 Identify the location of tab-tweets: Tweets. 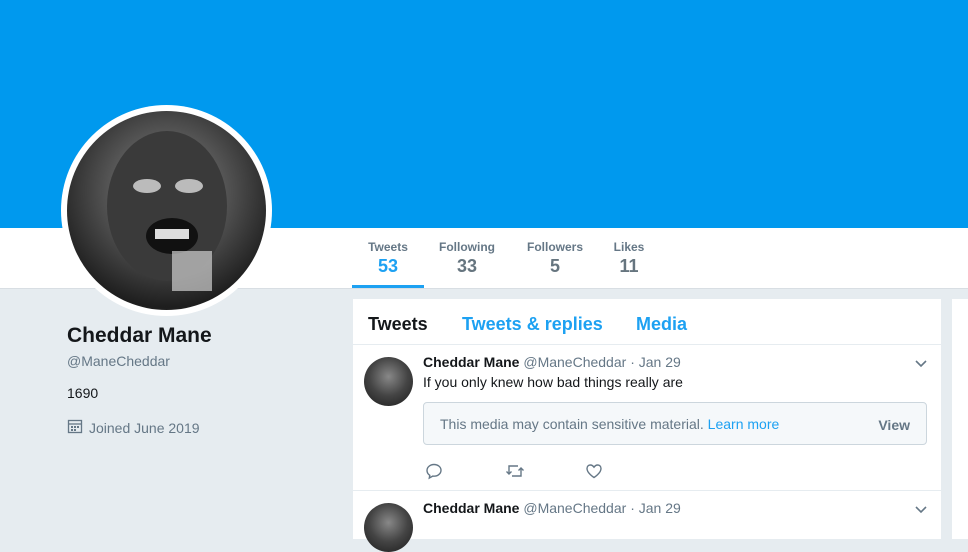
(398, 324).